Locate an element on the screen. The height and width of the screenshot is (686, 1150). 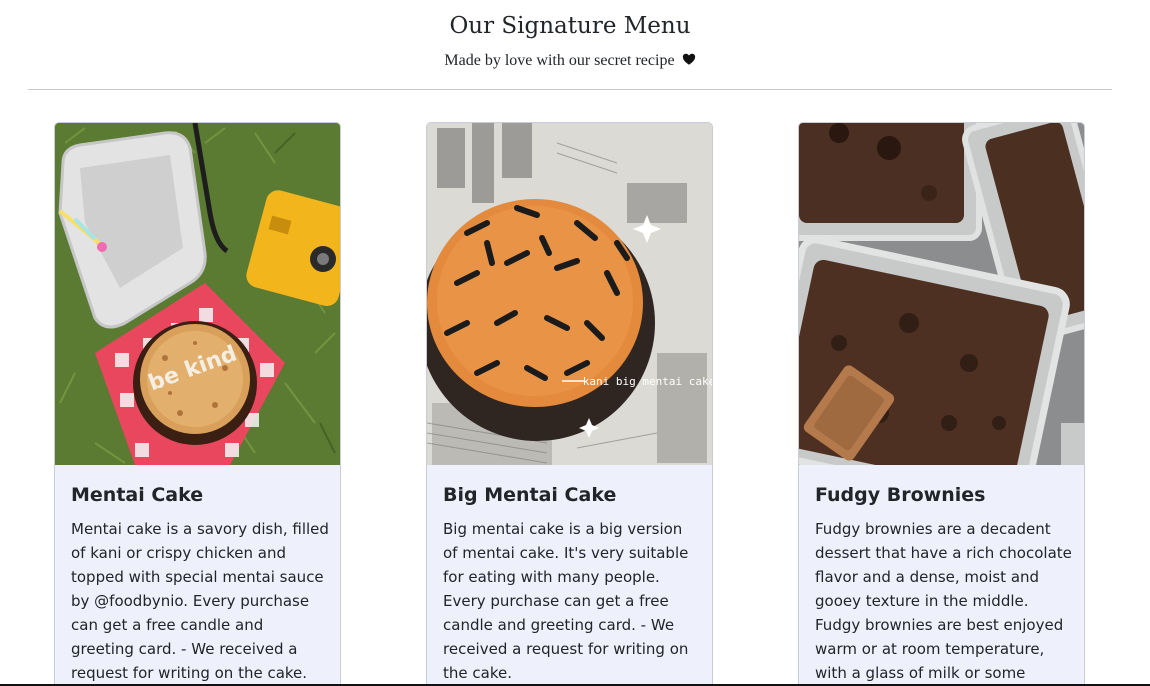
heart-icon is located at coordinates (688, 59).